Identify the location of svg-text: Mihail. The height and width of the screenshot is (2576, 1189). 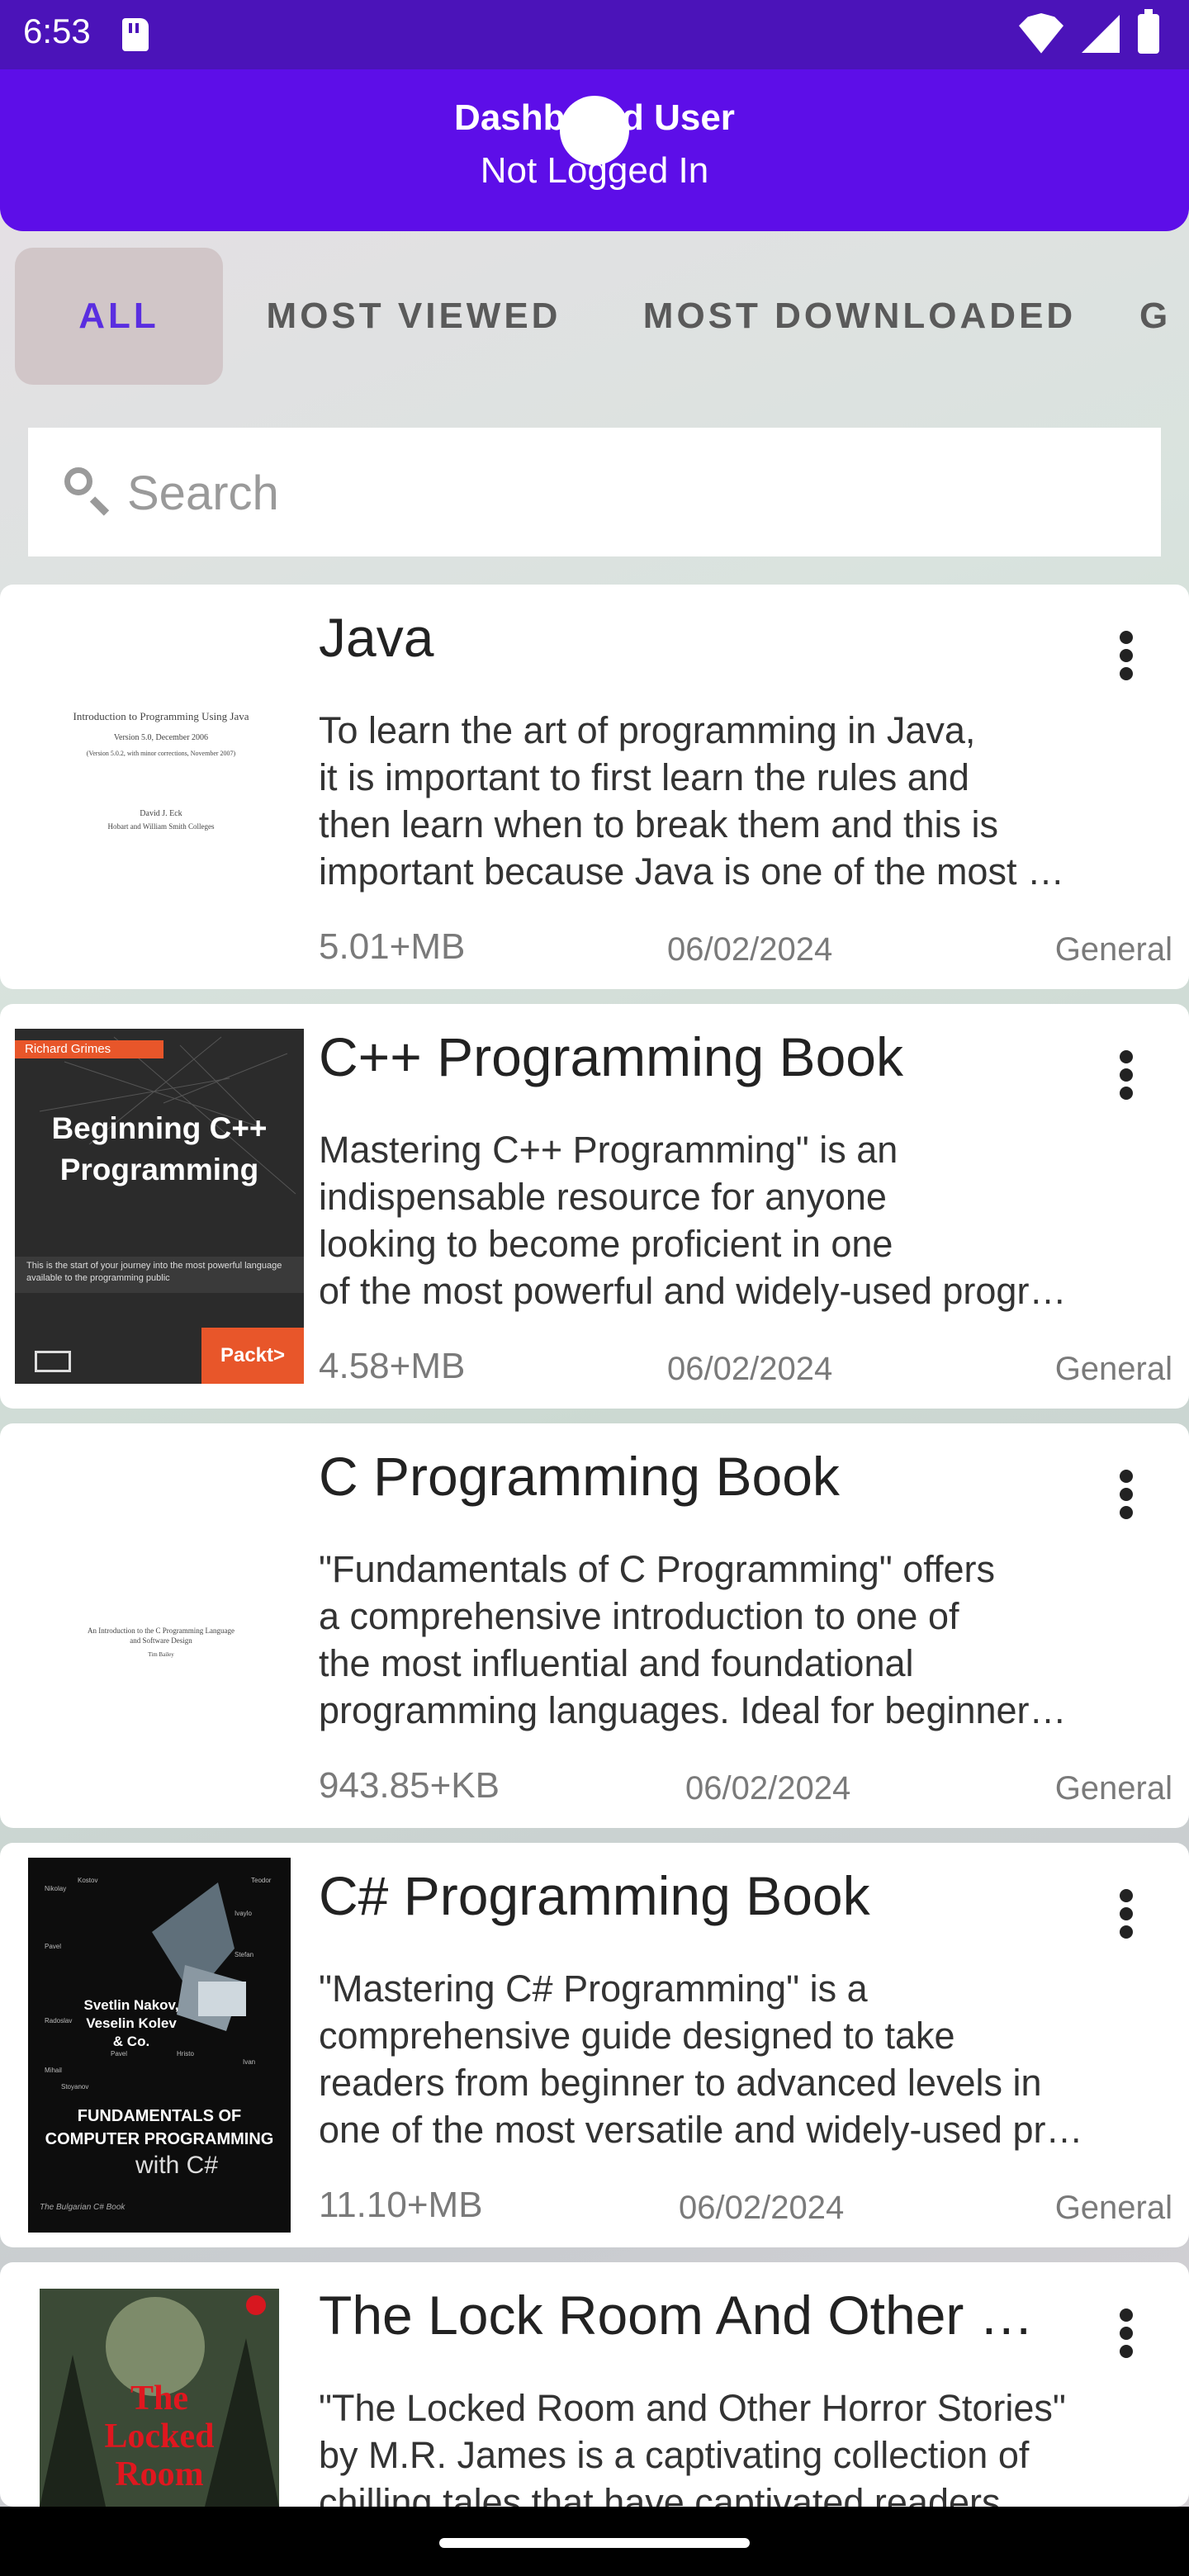
(53, 2070).